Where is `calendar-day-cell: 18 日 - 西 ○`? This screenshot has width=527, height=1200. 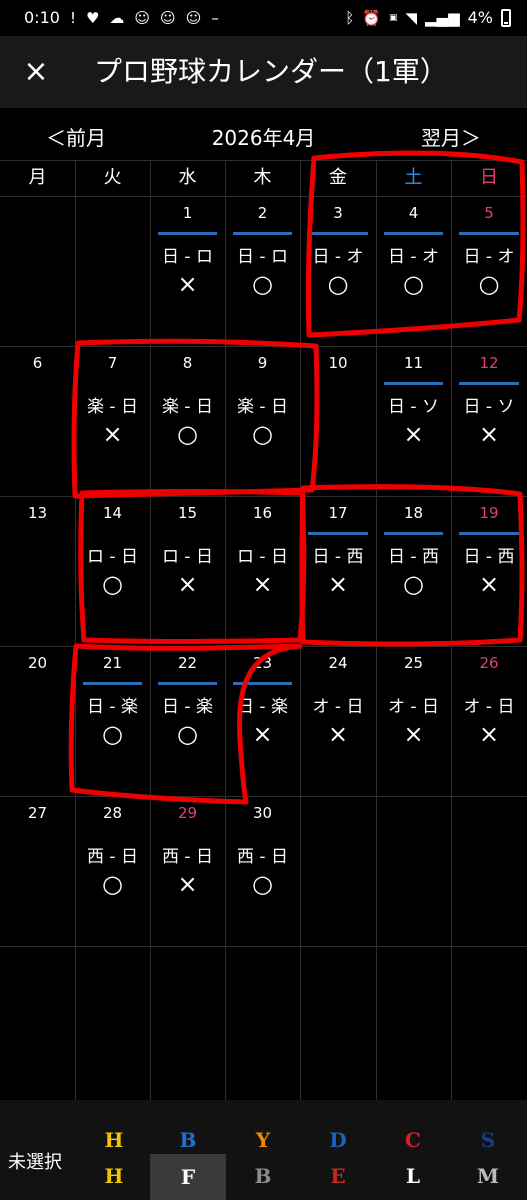 calendar-day-cell: 18 日 - 西 ○ is located at coordinates (413, 571).